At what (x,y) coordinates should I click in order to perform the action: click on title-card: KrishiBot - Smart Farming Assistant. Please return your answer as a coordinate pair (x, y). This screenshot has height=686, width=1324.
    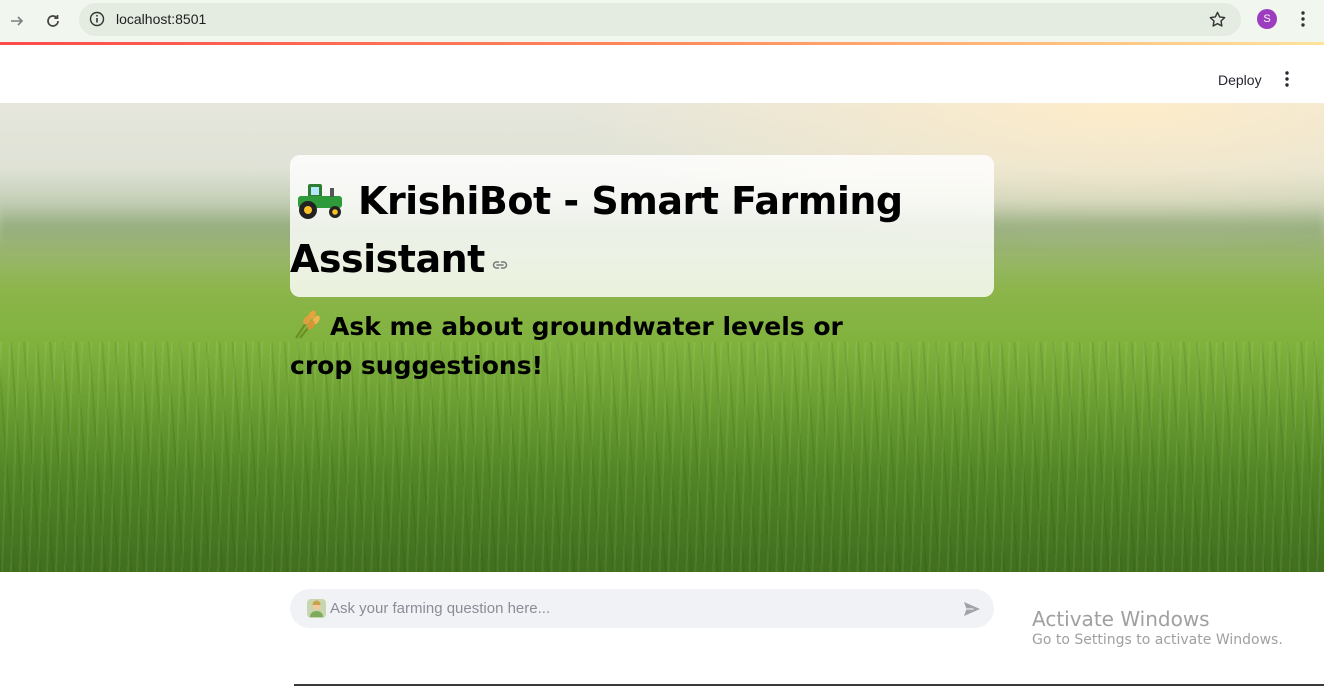
    Looking at the image, I should click on (642, 226).